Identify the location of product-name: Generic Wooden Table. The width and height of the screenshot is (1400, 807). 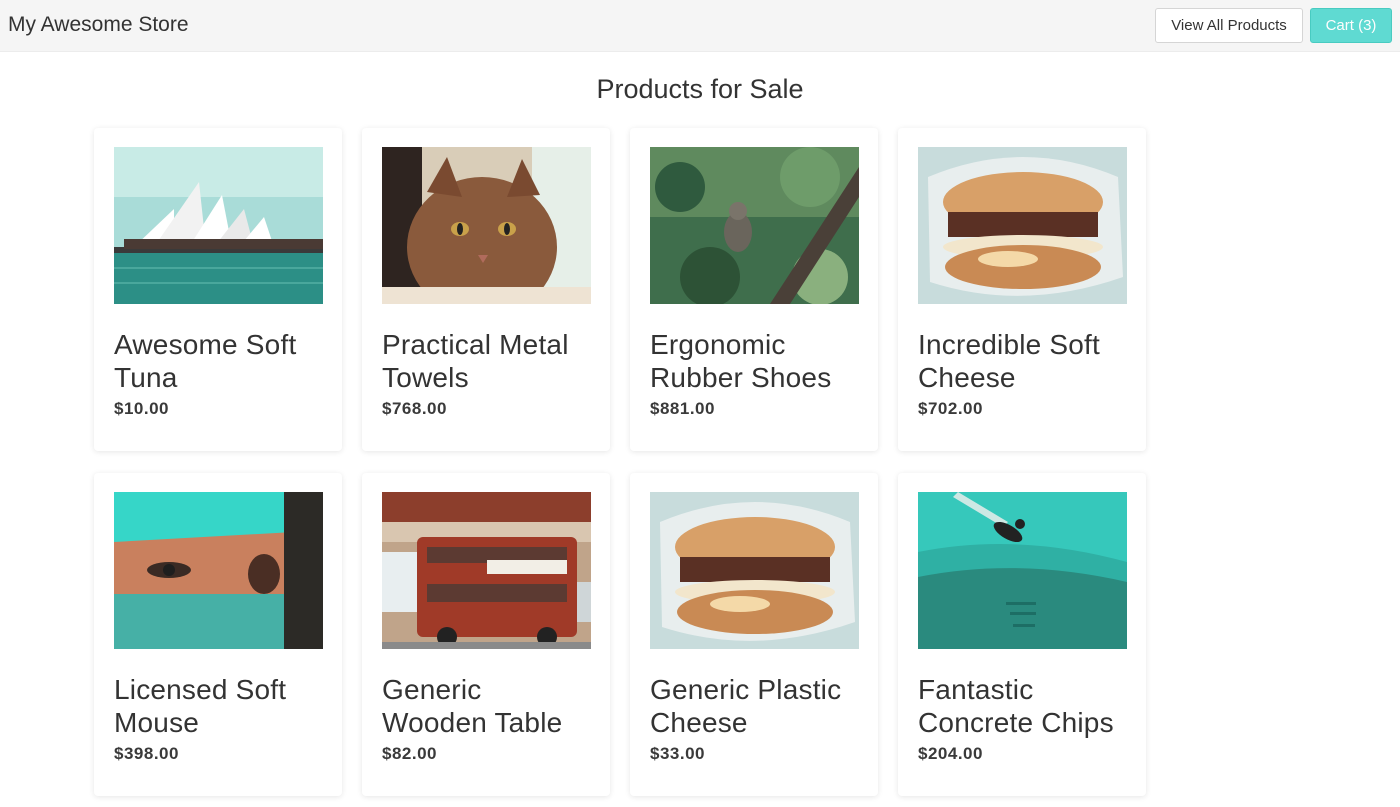
(486, 706).